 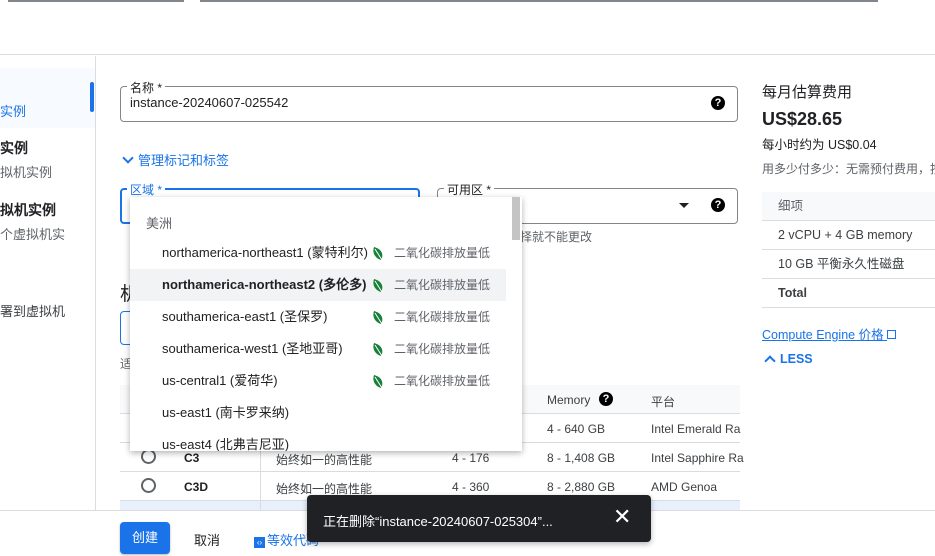 What do you see at coordinates (696, 429) in the screenshot?
I see `cell-platform: Intel Emerald Ra` at bounding box center [696, 429].